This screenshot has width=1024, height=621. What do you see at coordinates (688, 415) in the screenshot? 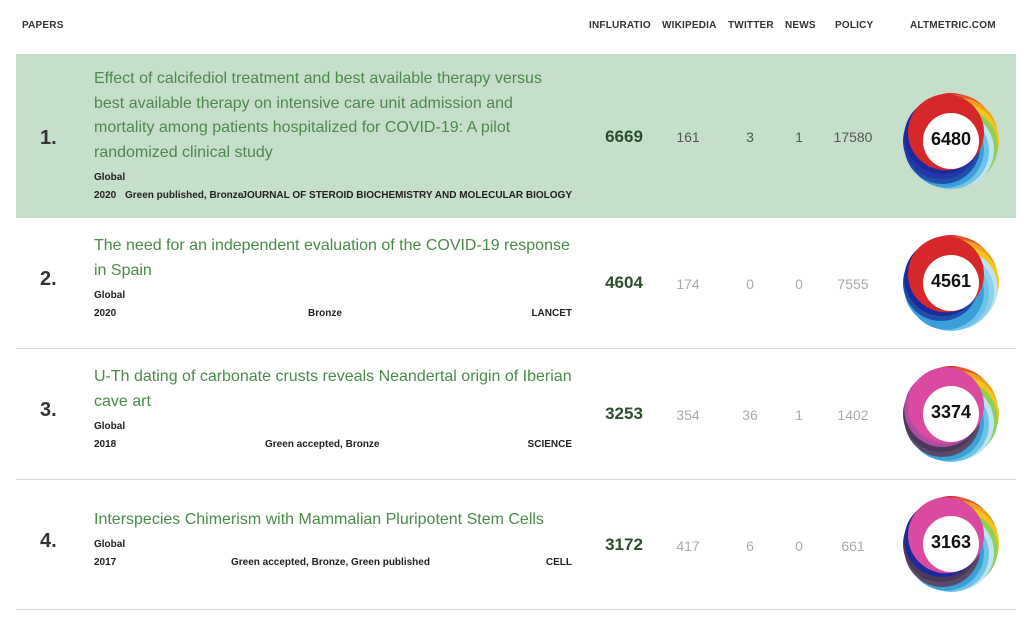
I see `wikipedia-count: 354` at bounding box center [688, 415].